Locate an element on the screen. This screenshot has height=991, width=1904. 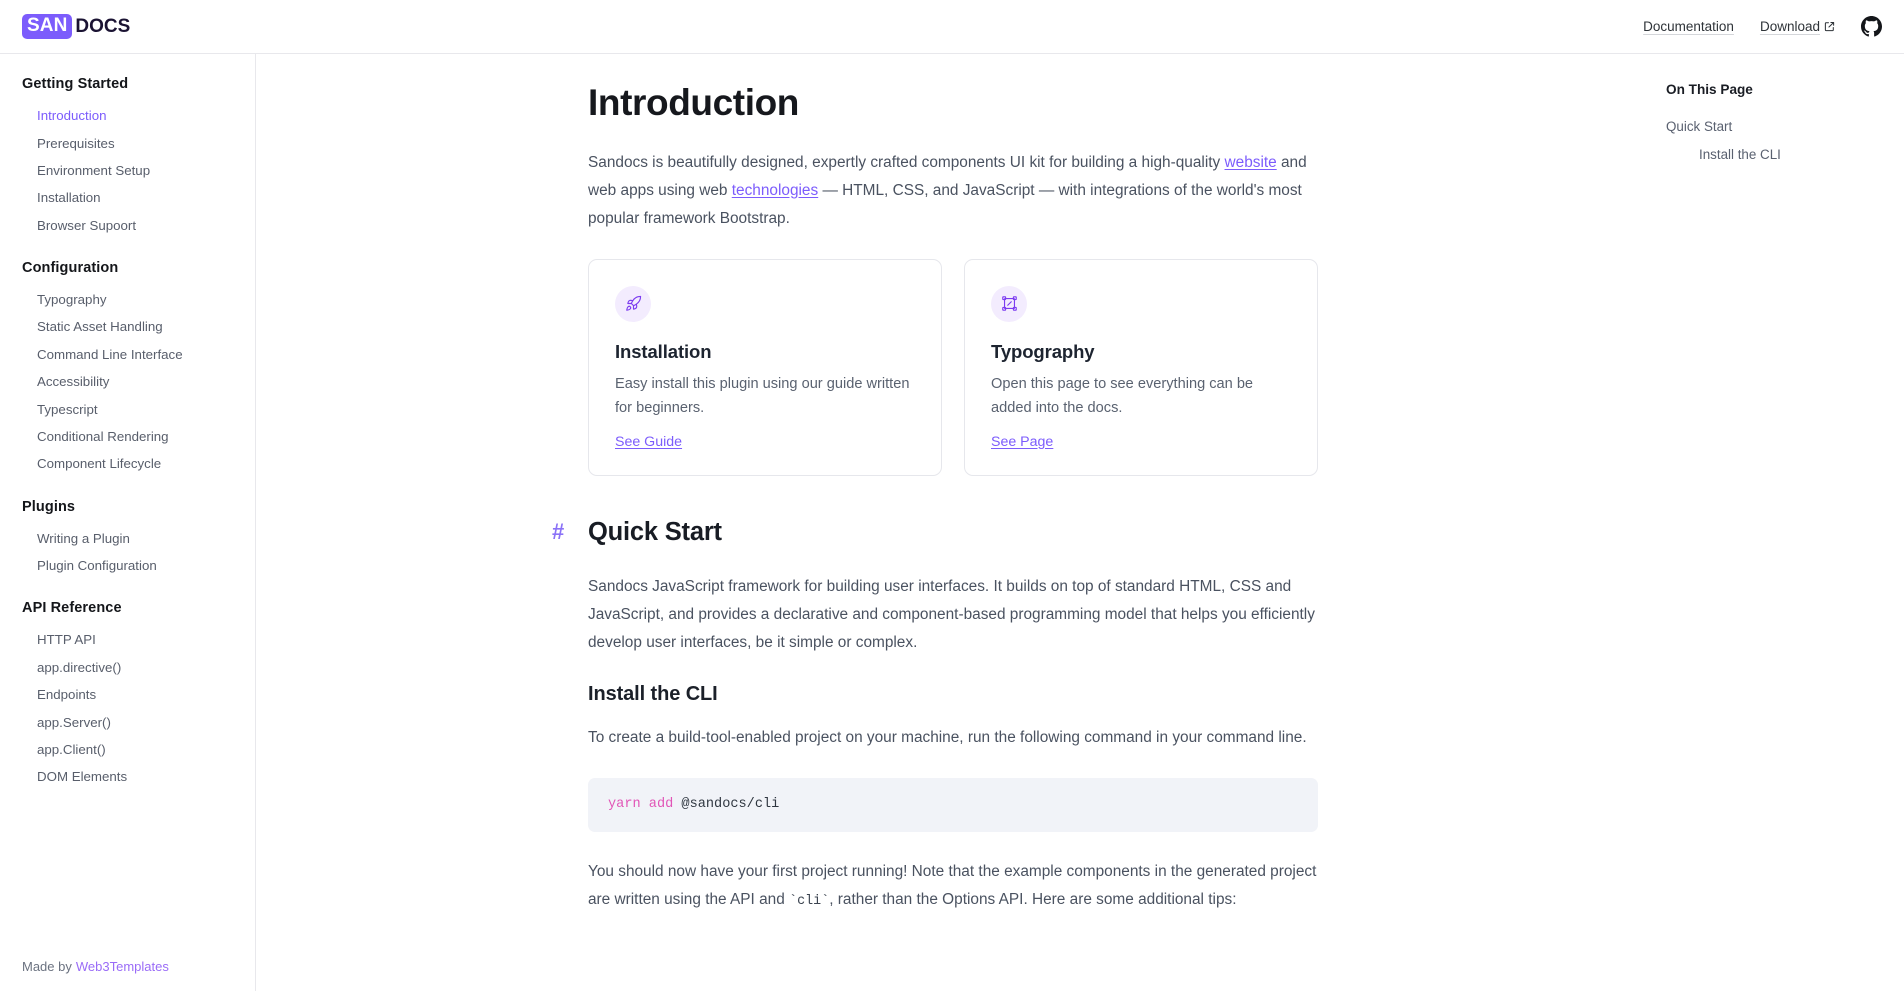
sidebar-footer: Made by Web3Templates is located at coordinates (127, 966).